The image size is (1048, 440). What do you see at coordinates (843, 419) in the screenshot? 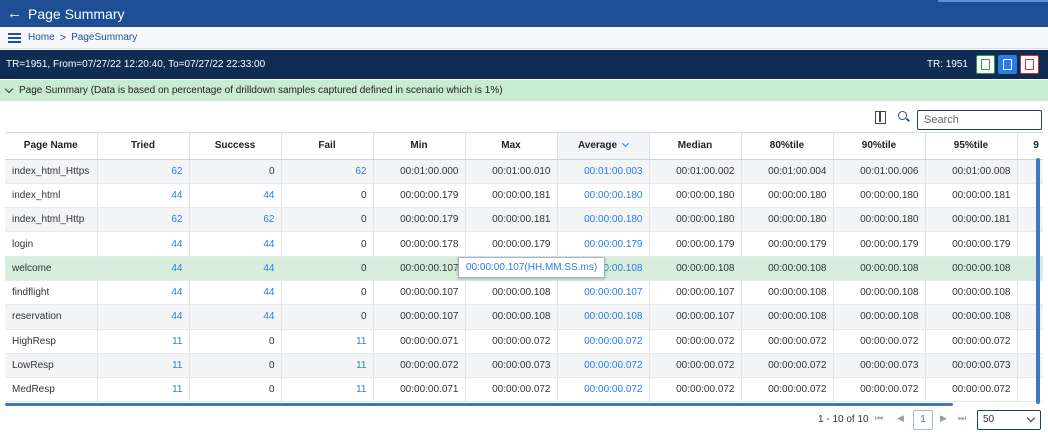
I see `pagination-range: 1 - 10 of 10` at bounding box center [843, 419].